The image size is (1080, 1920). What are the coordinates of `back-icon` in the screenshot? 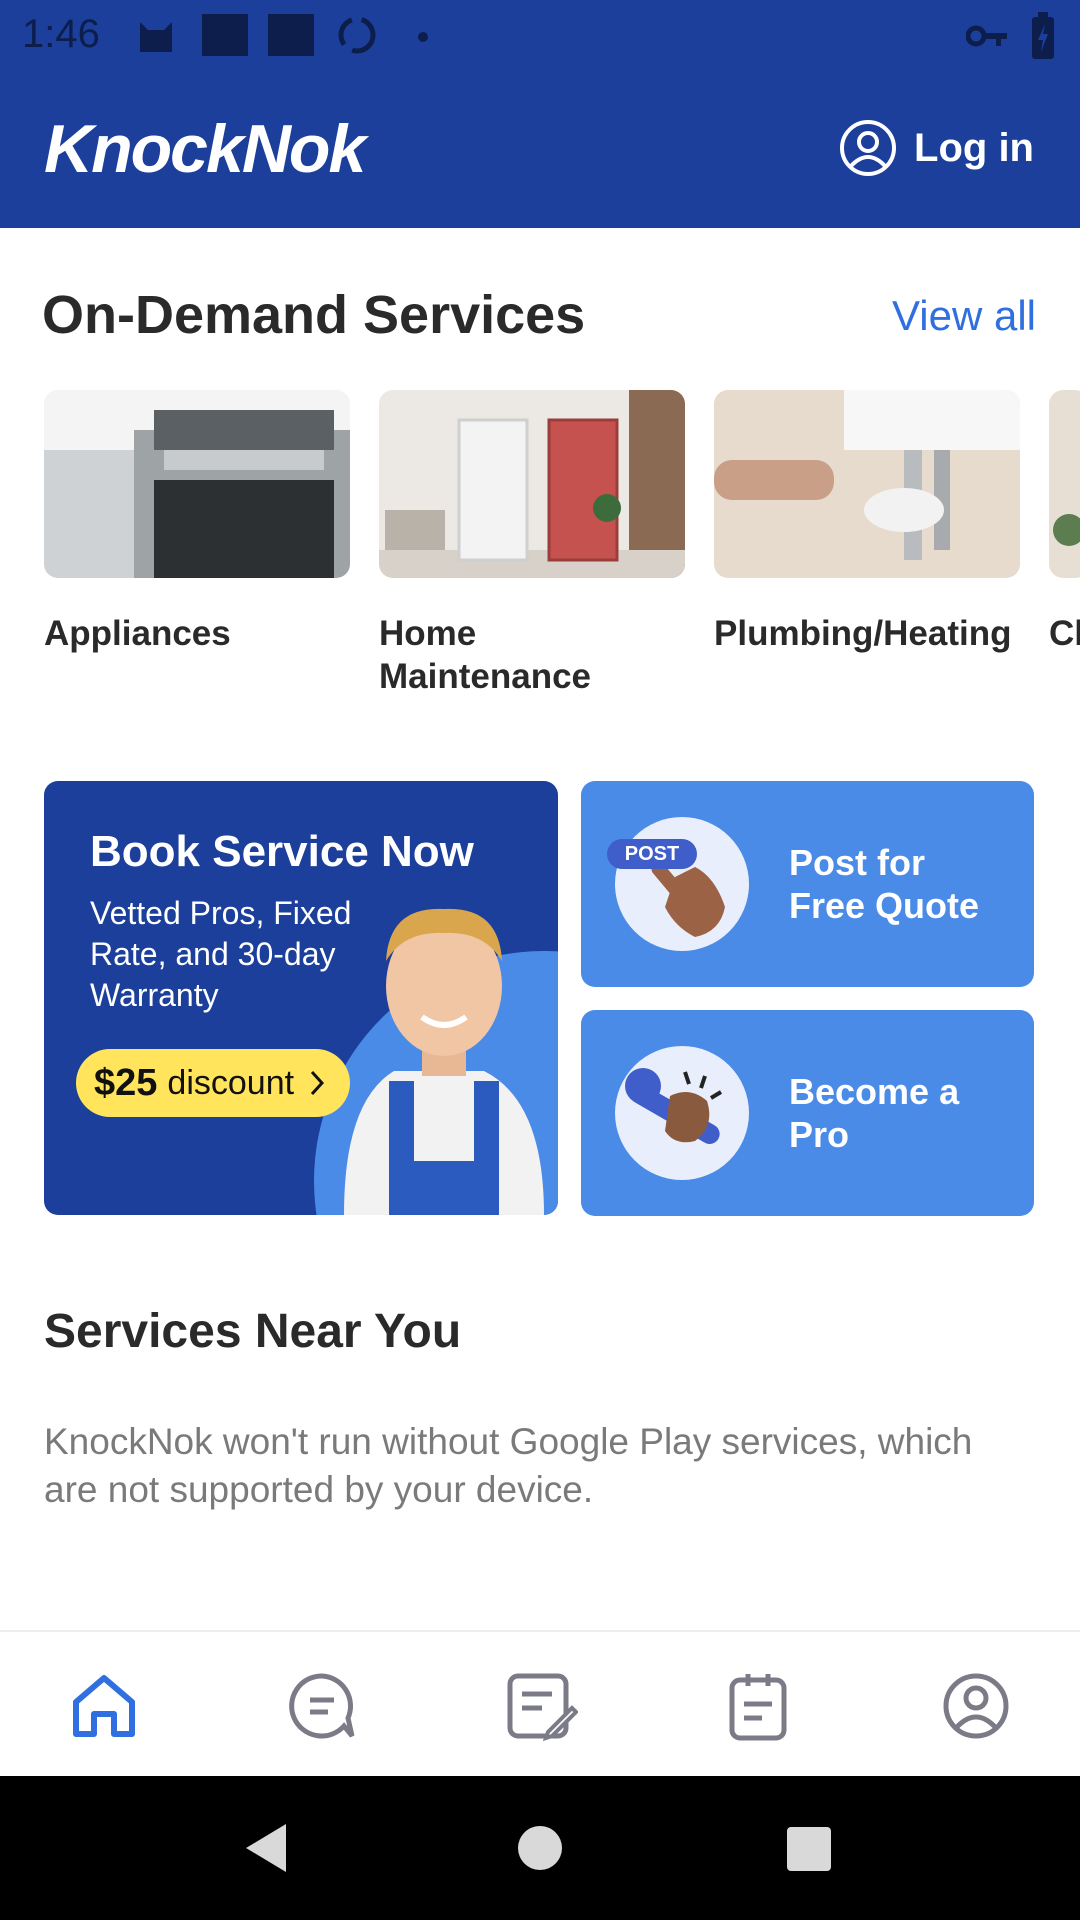 It's located at (265, 1848).